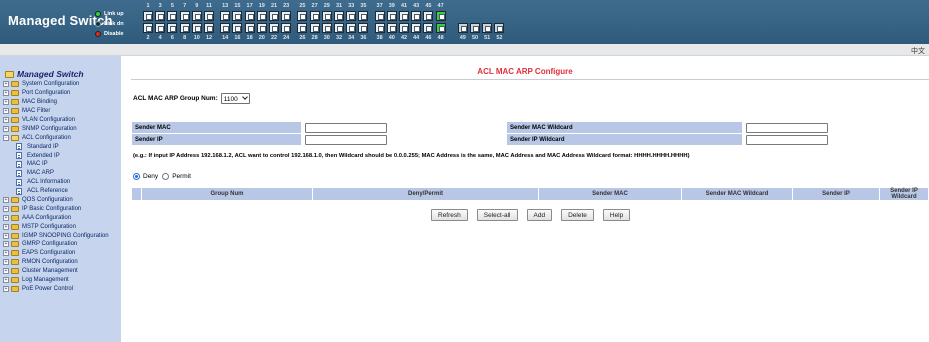  What do you see at coordinates (428, 16) in the screenshot?
I see `port-45-icon` at bounding box center [428, 16].